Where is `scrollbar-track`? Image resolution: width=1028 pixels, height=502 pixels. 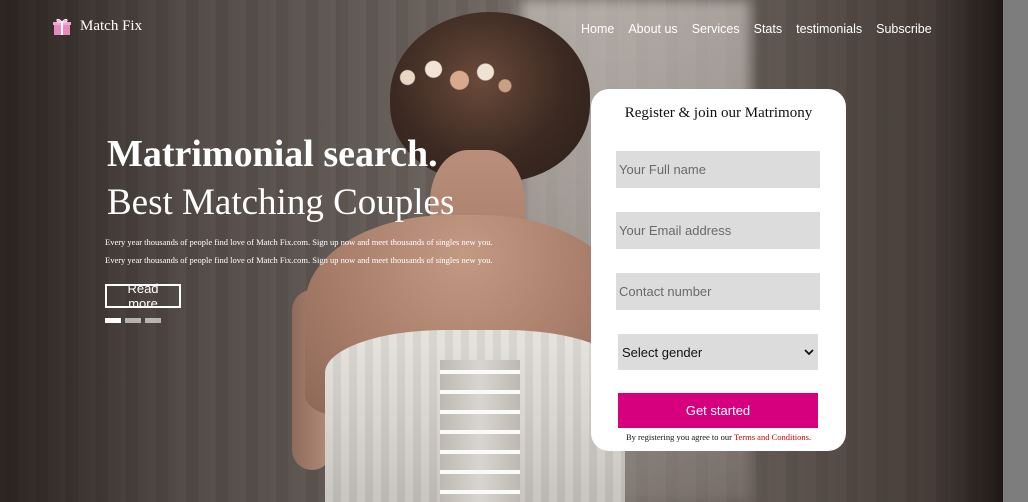 scrollbar-track is located at coordinates (1015, 251).